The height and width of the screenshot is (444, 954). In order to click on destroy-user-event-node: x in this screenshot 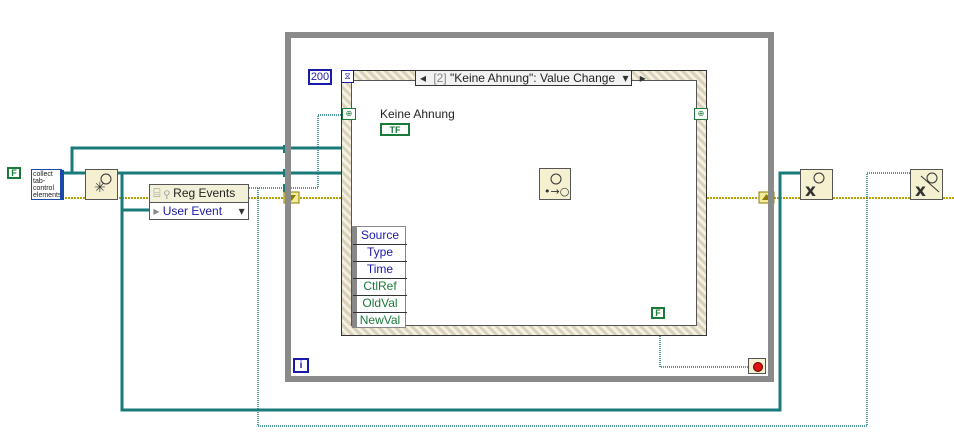, I will do `click(816, 185)`.